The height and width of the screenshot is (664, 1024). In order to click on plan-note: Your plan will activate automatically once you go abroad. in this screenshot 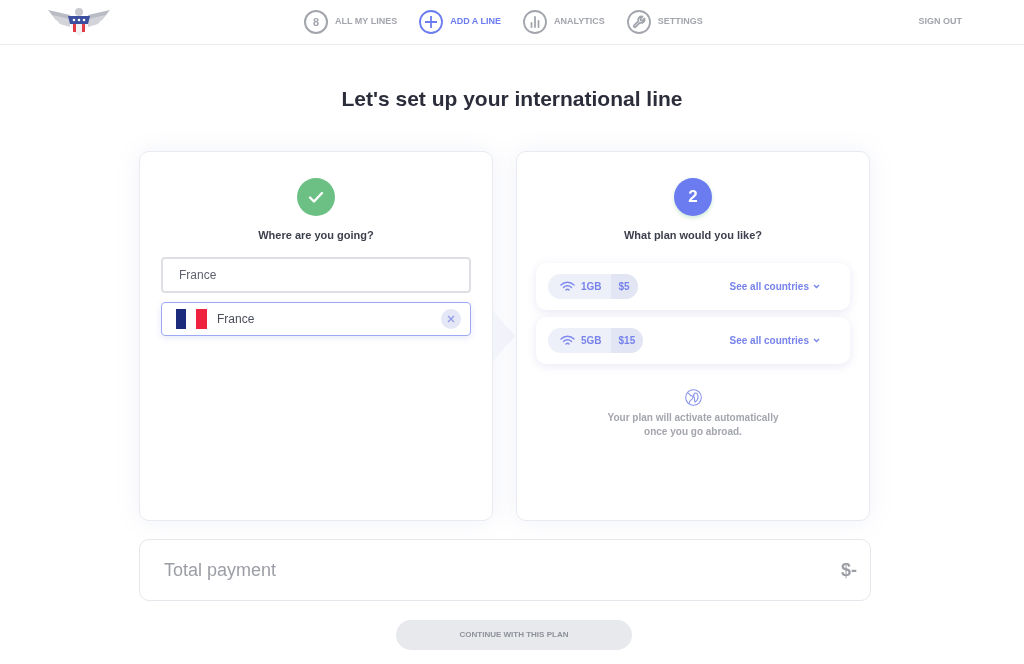, I will do `click(693, 424)`.